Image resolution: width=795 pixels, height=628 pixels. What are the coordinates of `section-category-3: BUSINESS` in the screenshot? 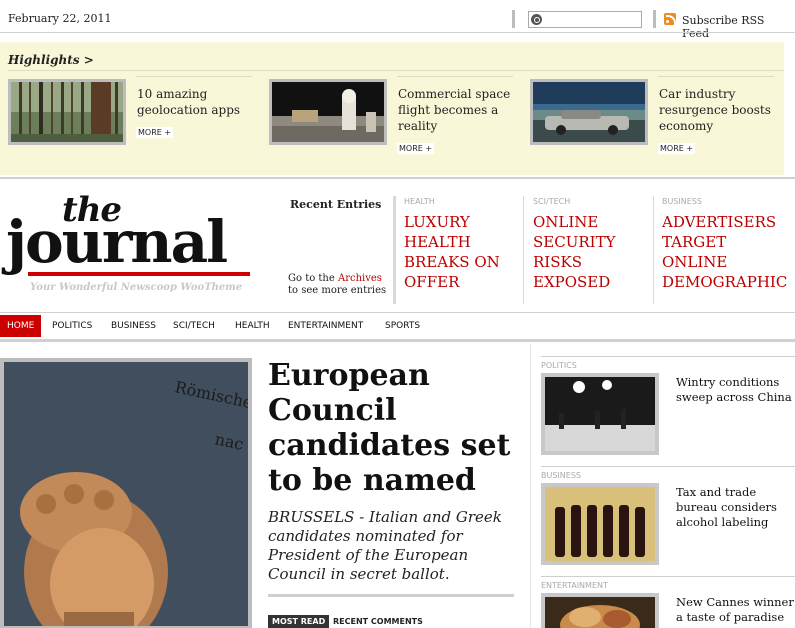 It's located at (682, 201).